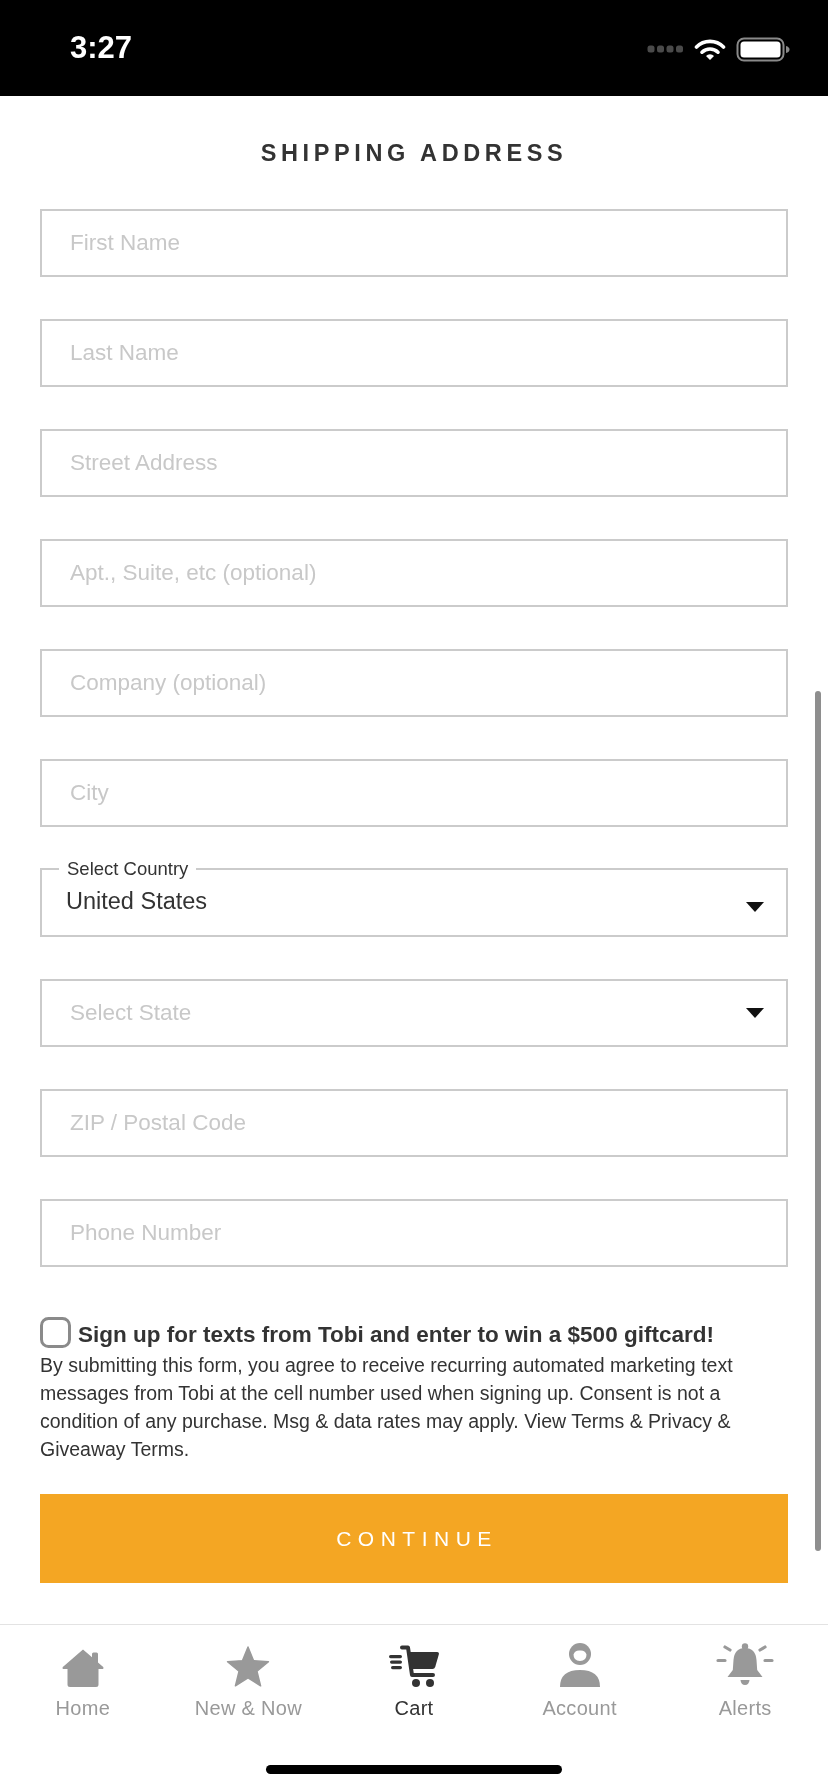 This screenshot has height=1792, width=828. I want to click on page-title: SHIPPING ADDRESS, so click(414, 153).